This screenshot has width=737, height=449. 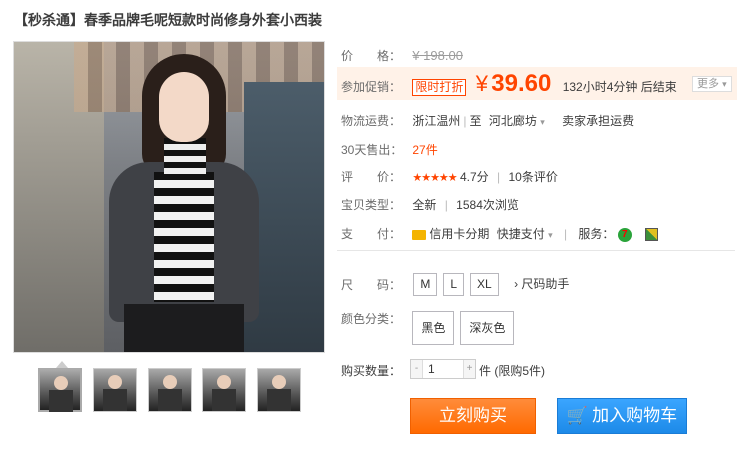 I want to click on type-row: 宝贝类型： 全新 | 1584次浏览, so click(x=430, y=205).